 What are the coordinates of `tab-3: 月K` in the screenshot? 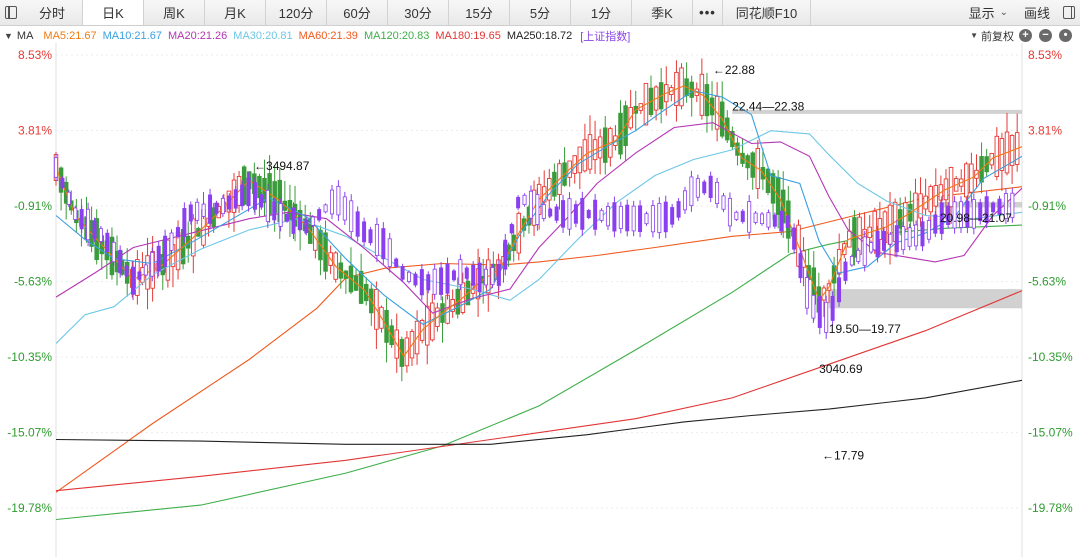 It's located at (235, 12).